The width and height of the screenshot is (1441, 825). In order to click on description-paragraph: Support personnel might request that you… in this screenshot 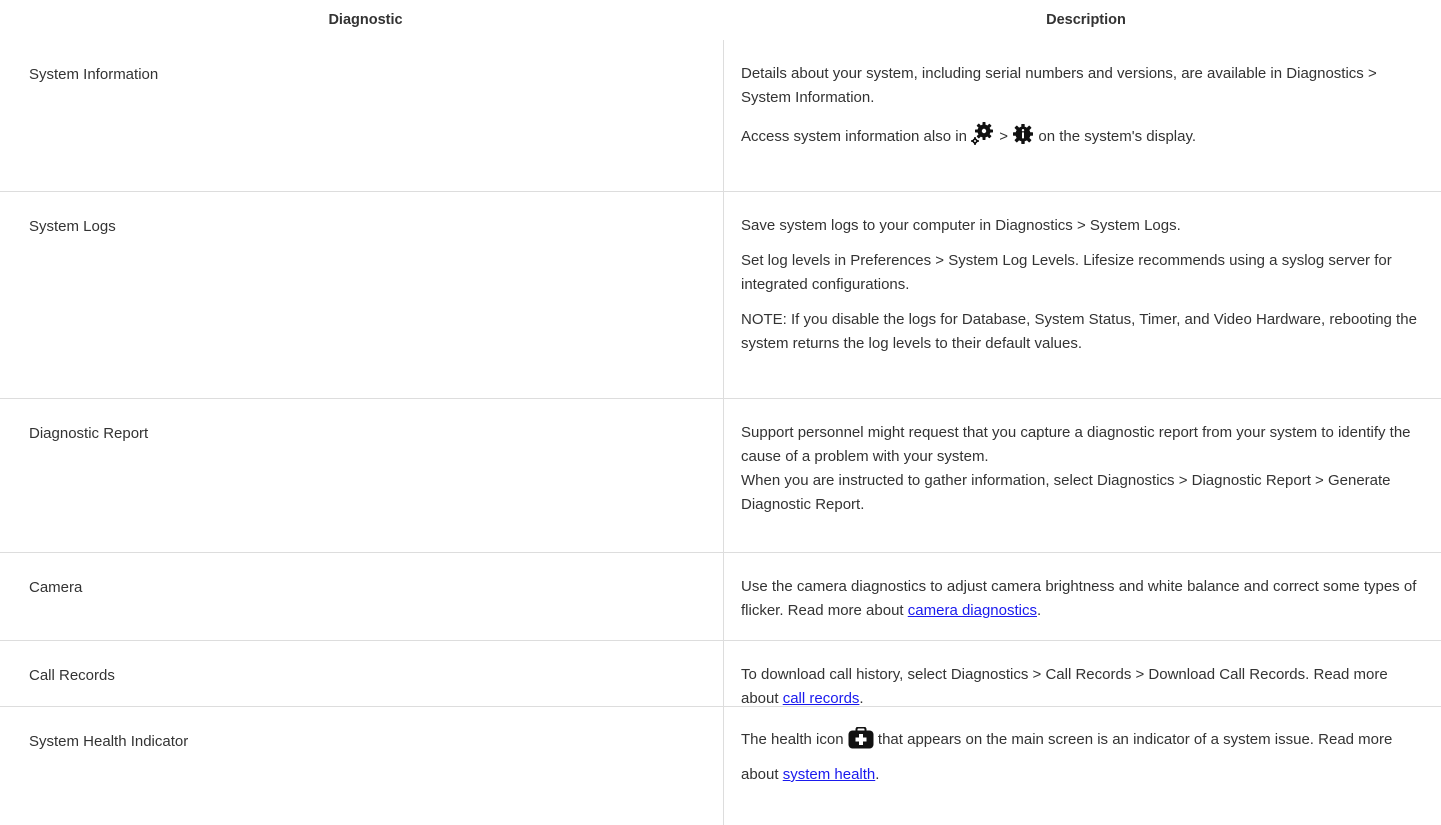, I will do `click(1076, 444)`.